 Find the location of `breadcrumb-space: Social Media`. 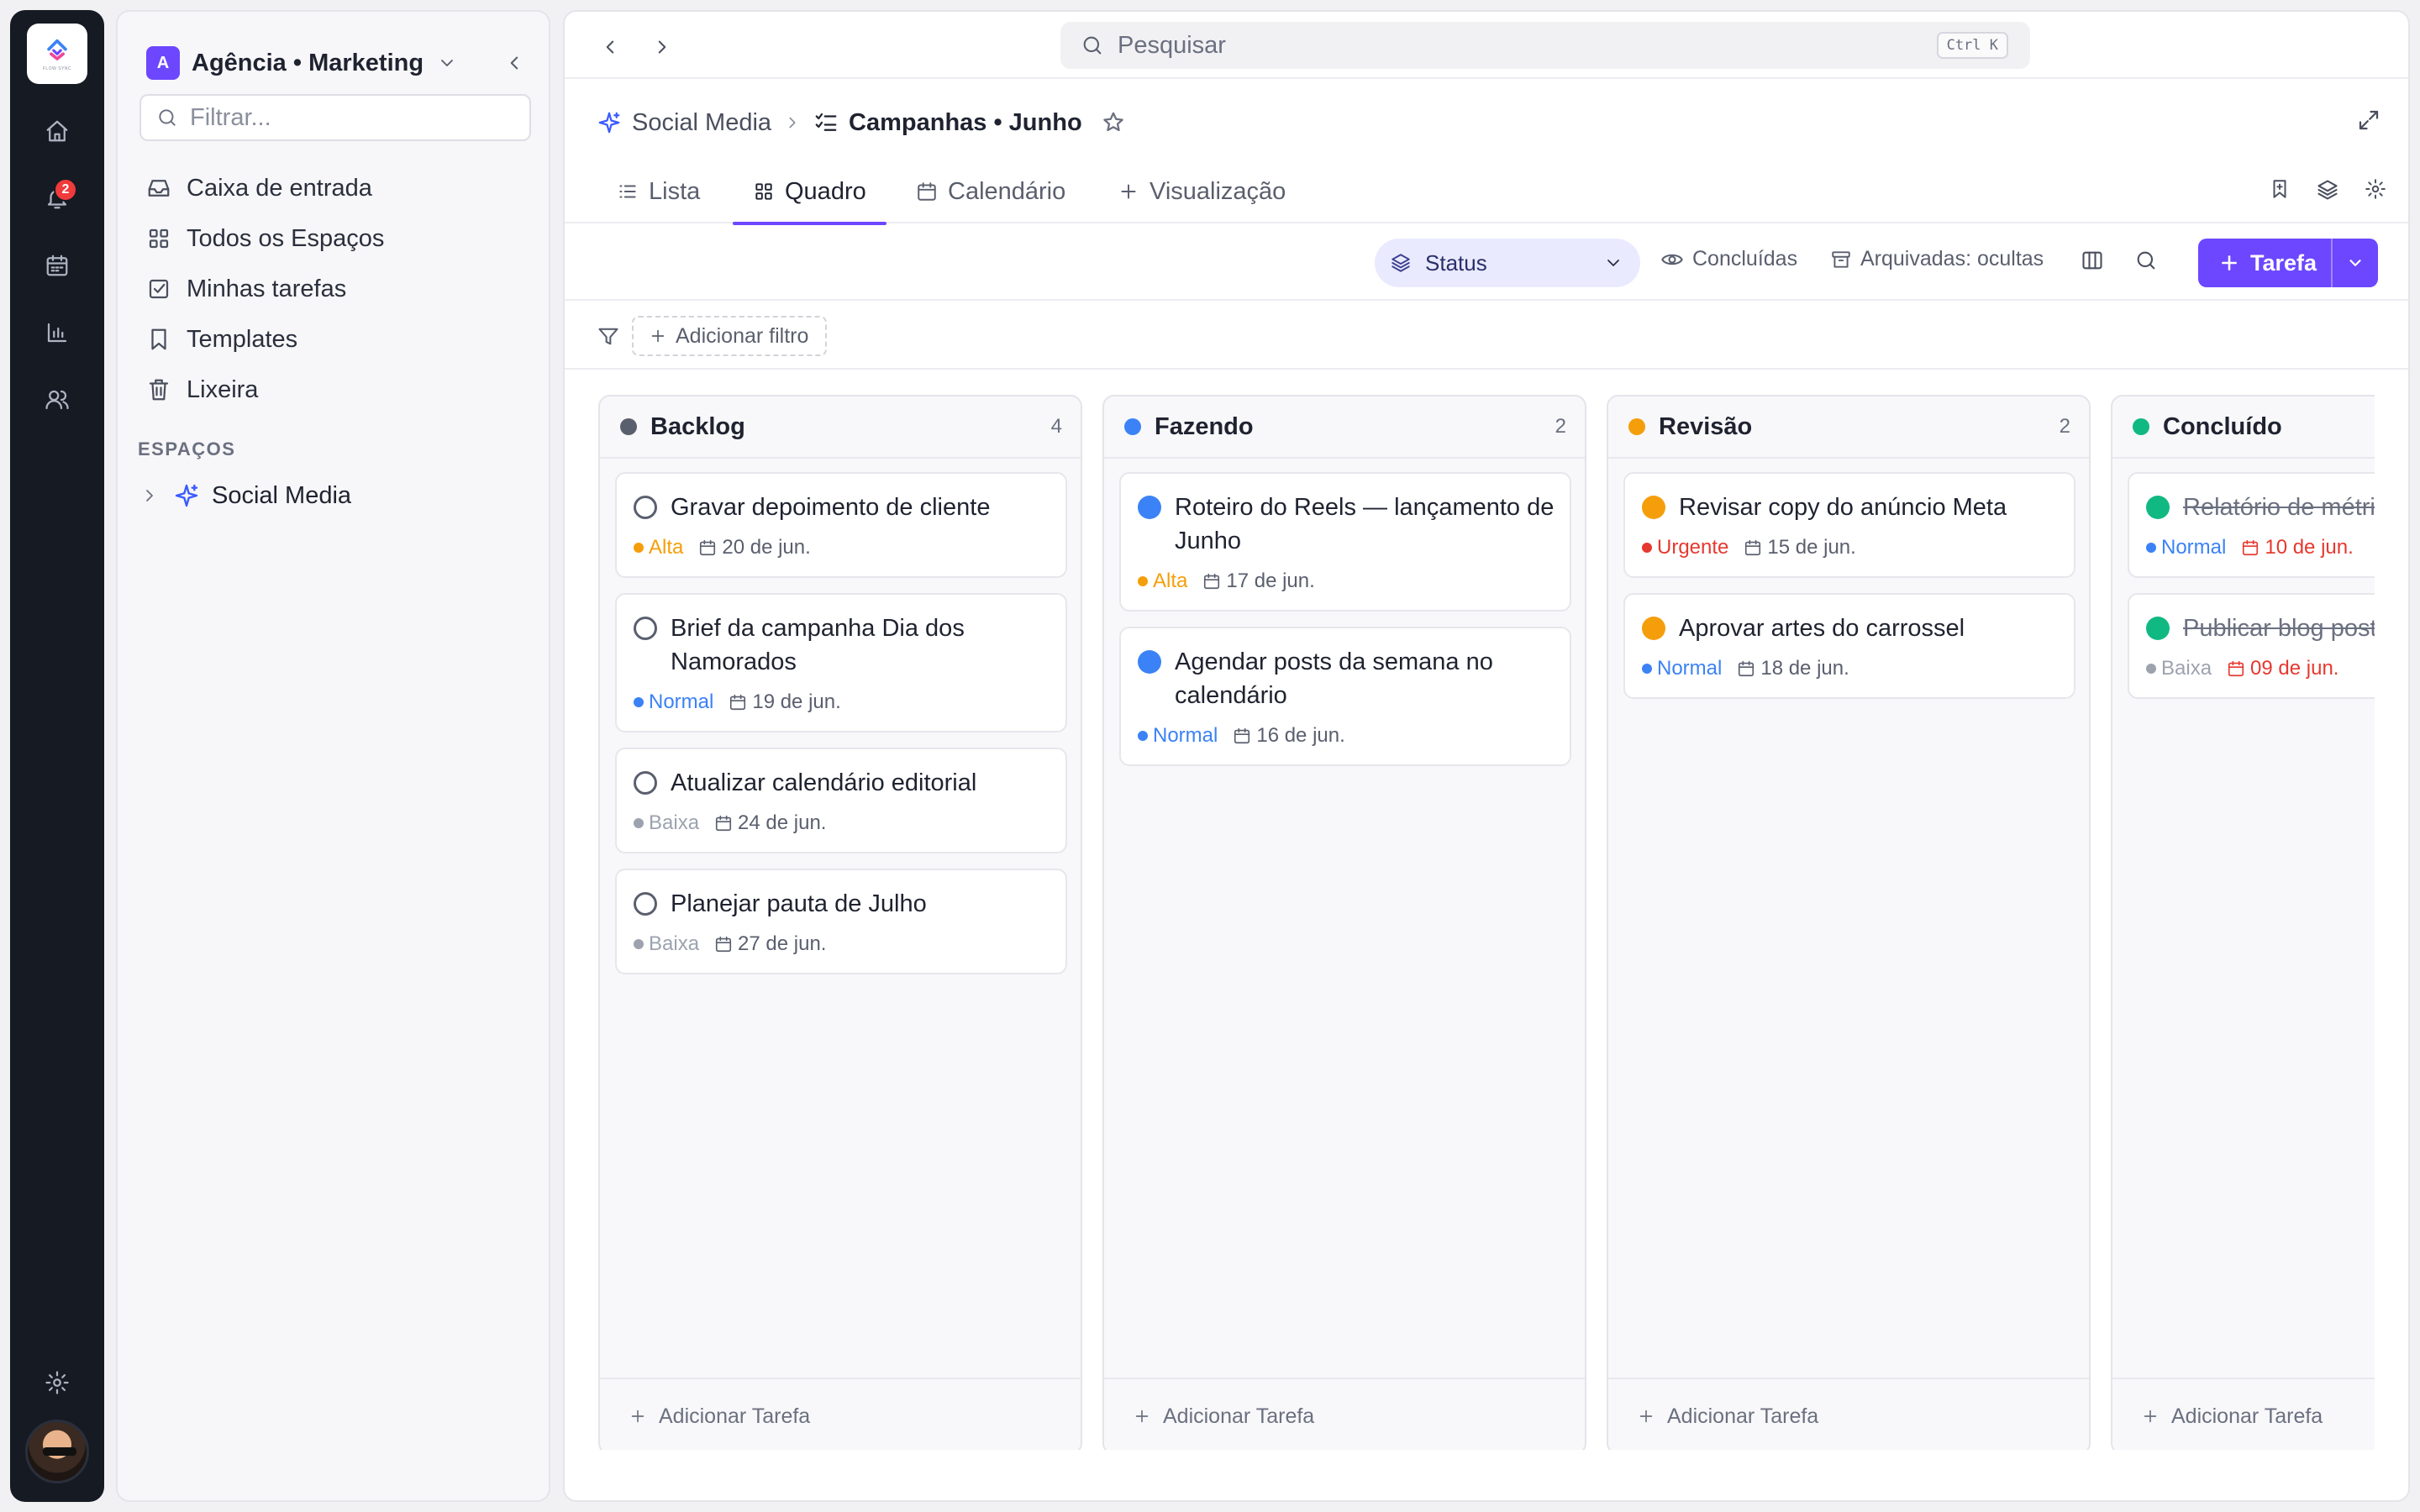

breadcrumb-space: Social Media is located at coordinates (702, 123).